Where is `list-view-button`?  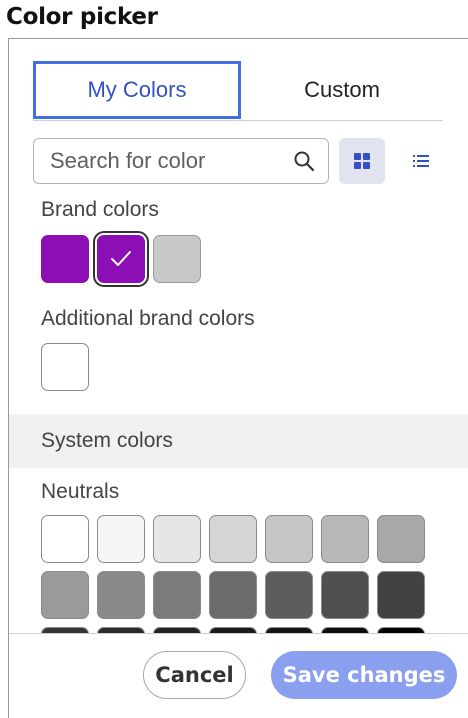 list-view-button is located at coordinates (421, 161).